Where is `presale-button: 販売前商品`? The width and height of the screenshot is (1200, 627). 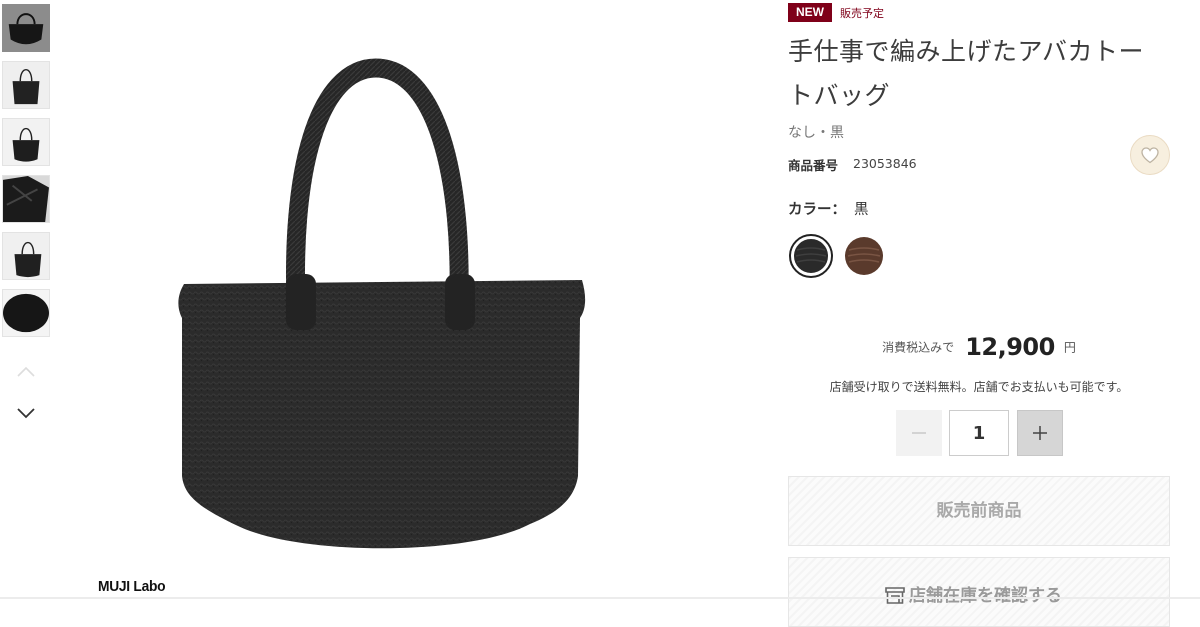 presale-button: 販売前商品 is located at coordinates (979, 511).